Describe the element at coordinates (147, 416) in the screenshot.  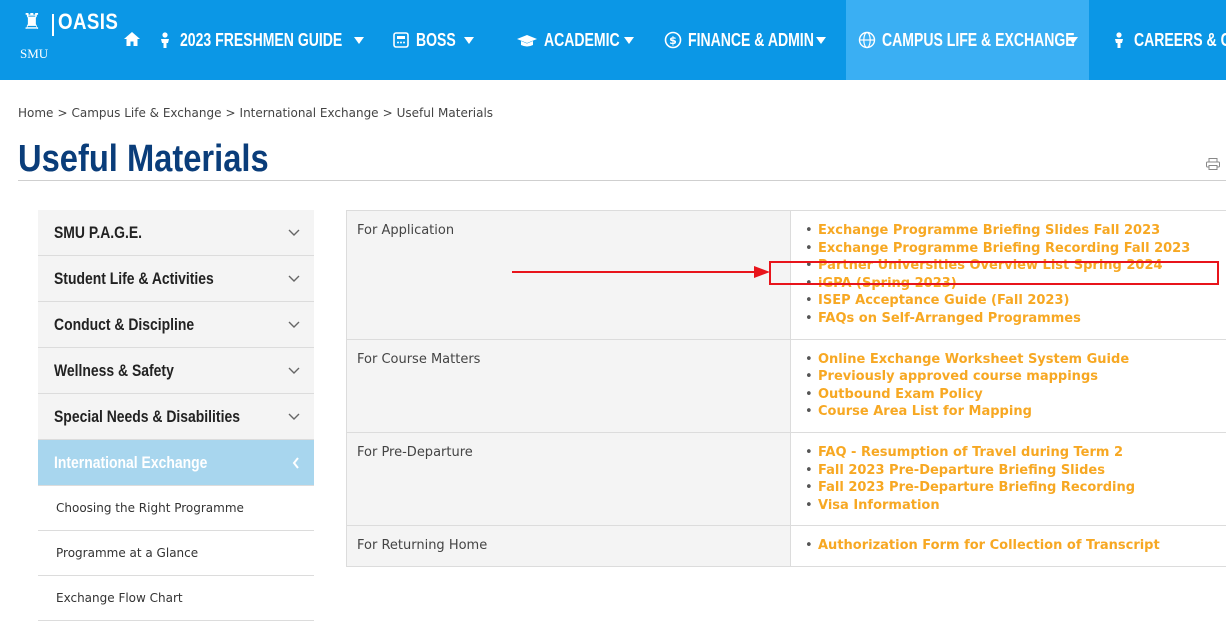
I see `sidebar-item-label: Special Needs & Disabilities` at that location.